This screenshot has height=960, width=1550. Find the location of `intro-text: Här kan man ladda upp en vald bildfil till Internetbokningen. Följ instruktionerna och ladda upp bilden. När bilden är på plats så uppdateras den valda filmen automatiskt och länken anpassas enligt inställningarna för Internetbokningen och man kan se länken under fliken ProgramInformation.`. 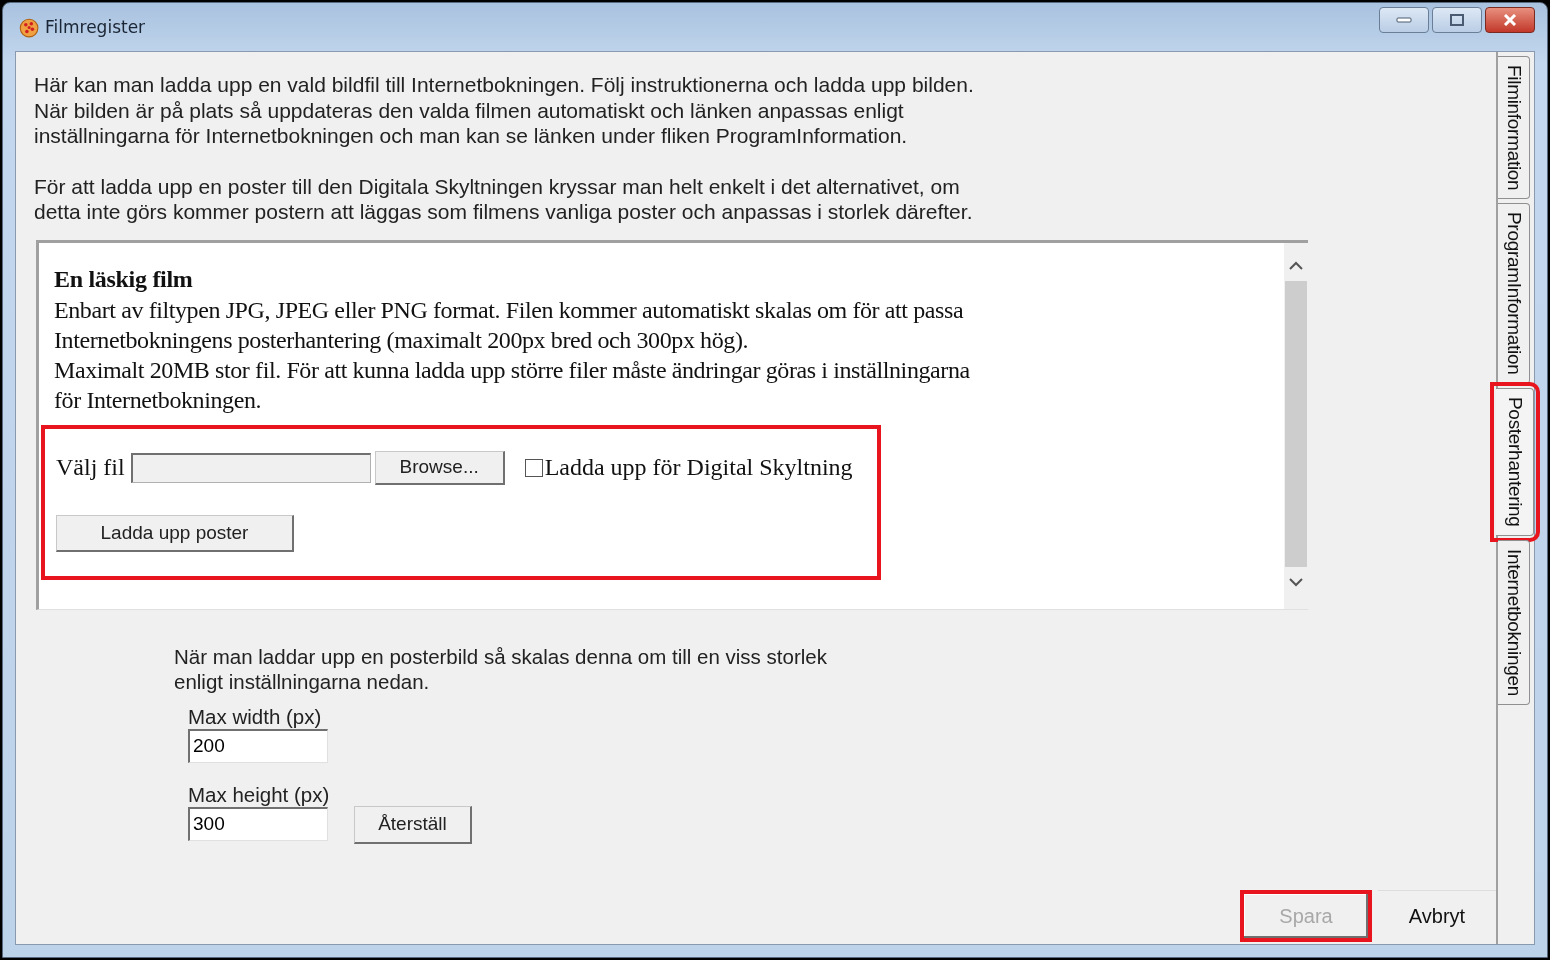

intro-text: Här kan man ladda upp en vald bildfil till Internetbokningen. Följ instruktionerna och ladda upp bilden. När bilden är på plats så uppdateras den valda filmen automatiskt och länken anpassas enligt inställningarna för Internetbokningen och man kan se länken under fliken ProgramInformation. is located at coordinates (504, 110).